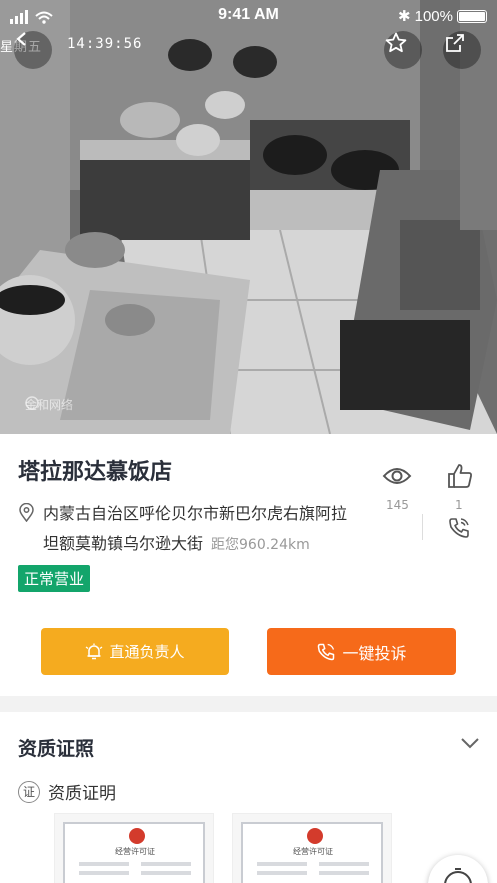 This screenshot has width=497, height=883. Describe the element at coordinates (95, 472) in the screenshot. I see `shop-name: 塔拉那达慕饭店` at that location.